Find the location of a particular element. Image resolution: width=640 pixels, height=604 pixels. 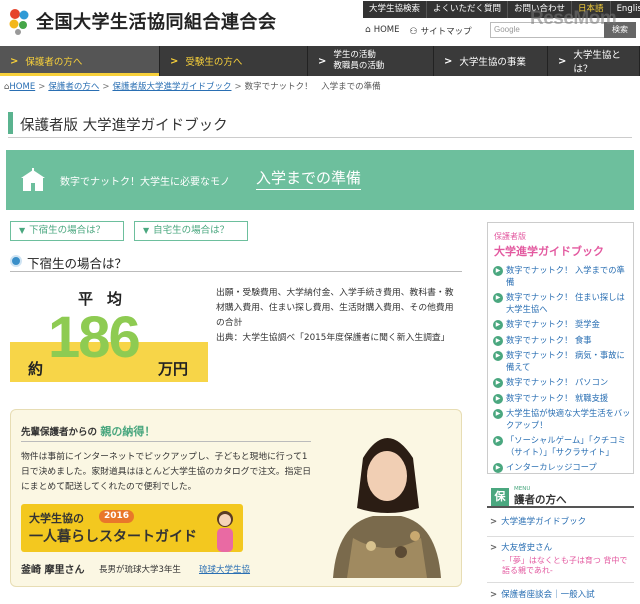

sidebar-item: ▶ 数字でナットク！ 就職支援 is located at coordinates (562, 399).